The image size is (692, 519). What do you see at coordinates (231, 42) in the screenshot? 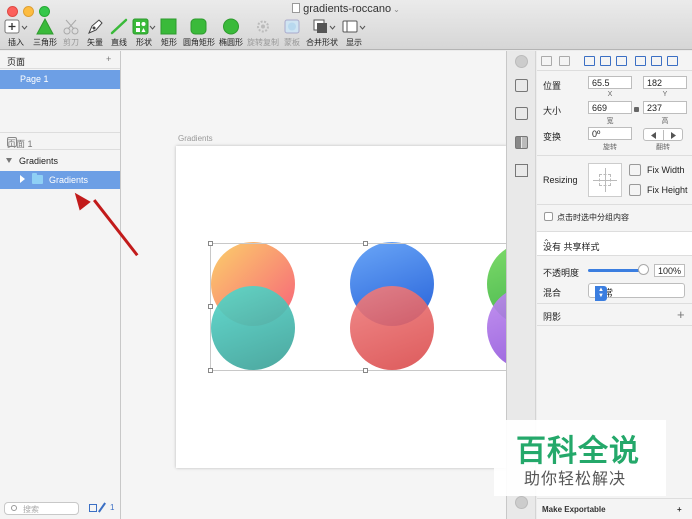
I see `oval-label: 椭圆形` at bounding box center [231, 42].